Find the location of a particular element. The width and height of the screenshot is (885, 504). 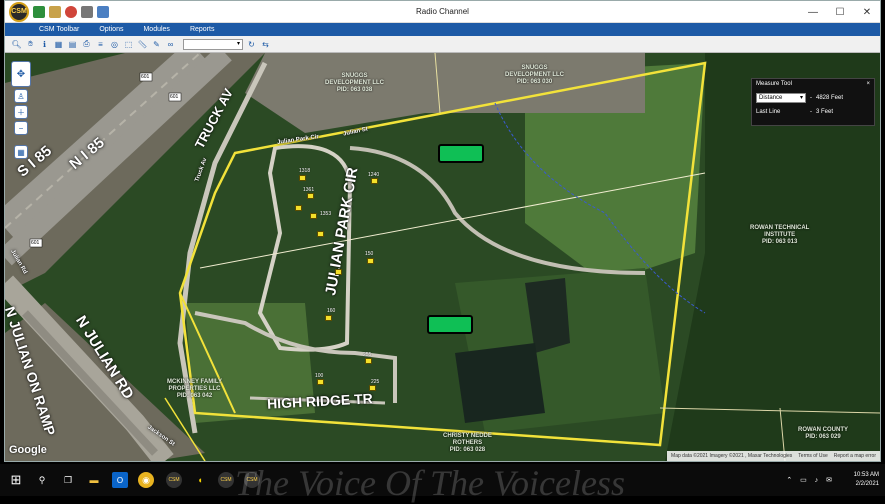

layer-toggle-icon: ▦ is located at coordinates (21, 152).